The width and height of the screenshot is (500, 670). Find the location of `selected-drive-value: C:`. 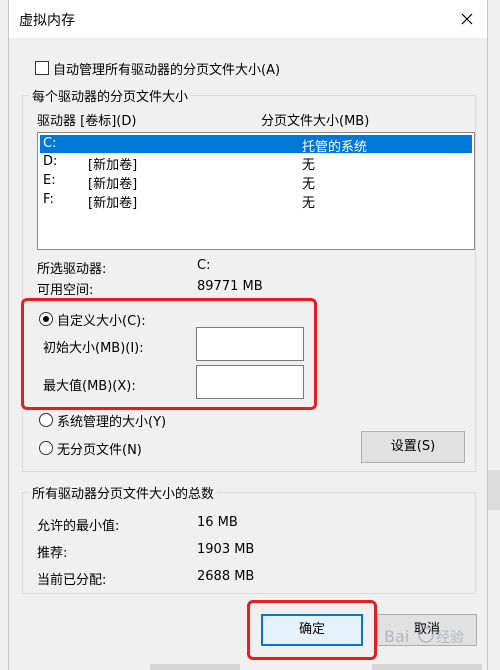

selected-drive-value: C: is located at coordinates (204, 265).